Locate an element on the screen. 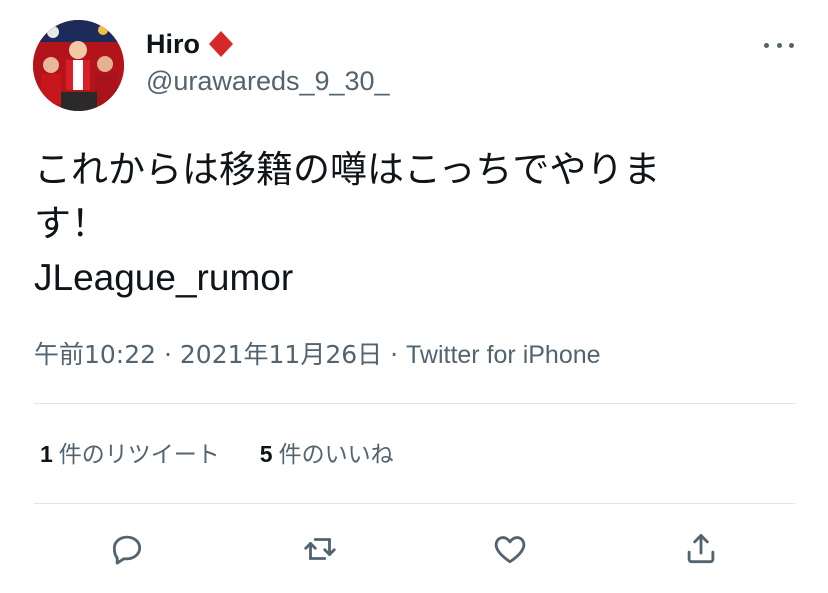 This screenshot has width=828, height=593. likes-count: 5 is located at coordinates (266, 454).